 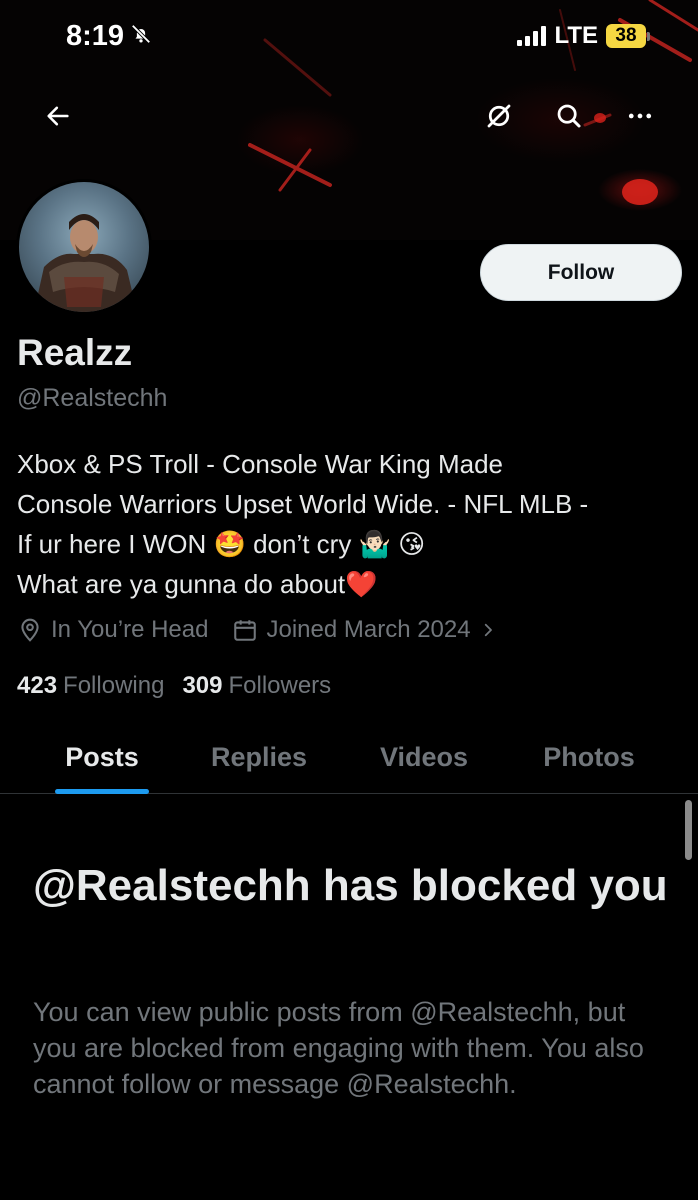 What do you see at coordinates (37, 685) in the screenshot?
I see `following-count: 423` at bounding box center [37, 685].